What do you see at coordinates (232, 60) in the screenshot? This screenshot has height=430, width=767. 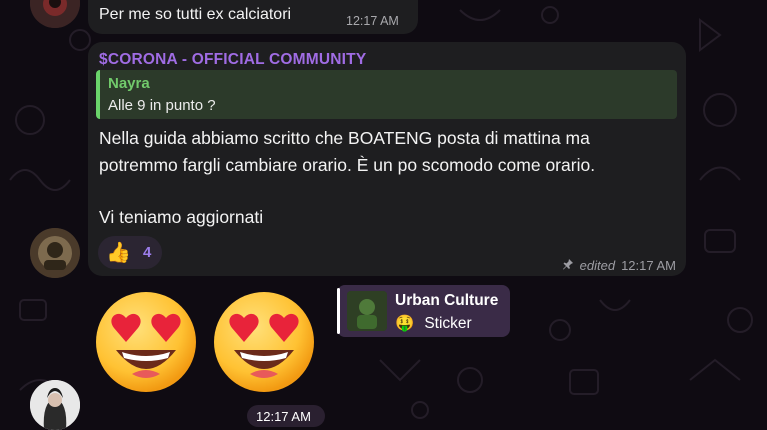 I see `sender-name: $CORONA - OFFICIAL COMMUNITY` at bounding box center [232, 60].